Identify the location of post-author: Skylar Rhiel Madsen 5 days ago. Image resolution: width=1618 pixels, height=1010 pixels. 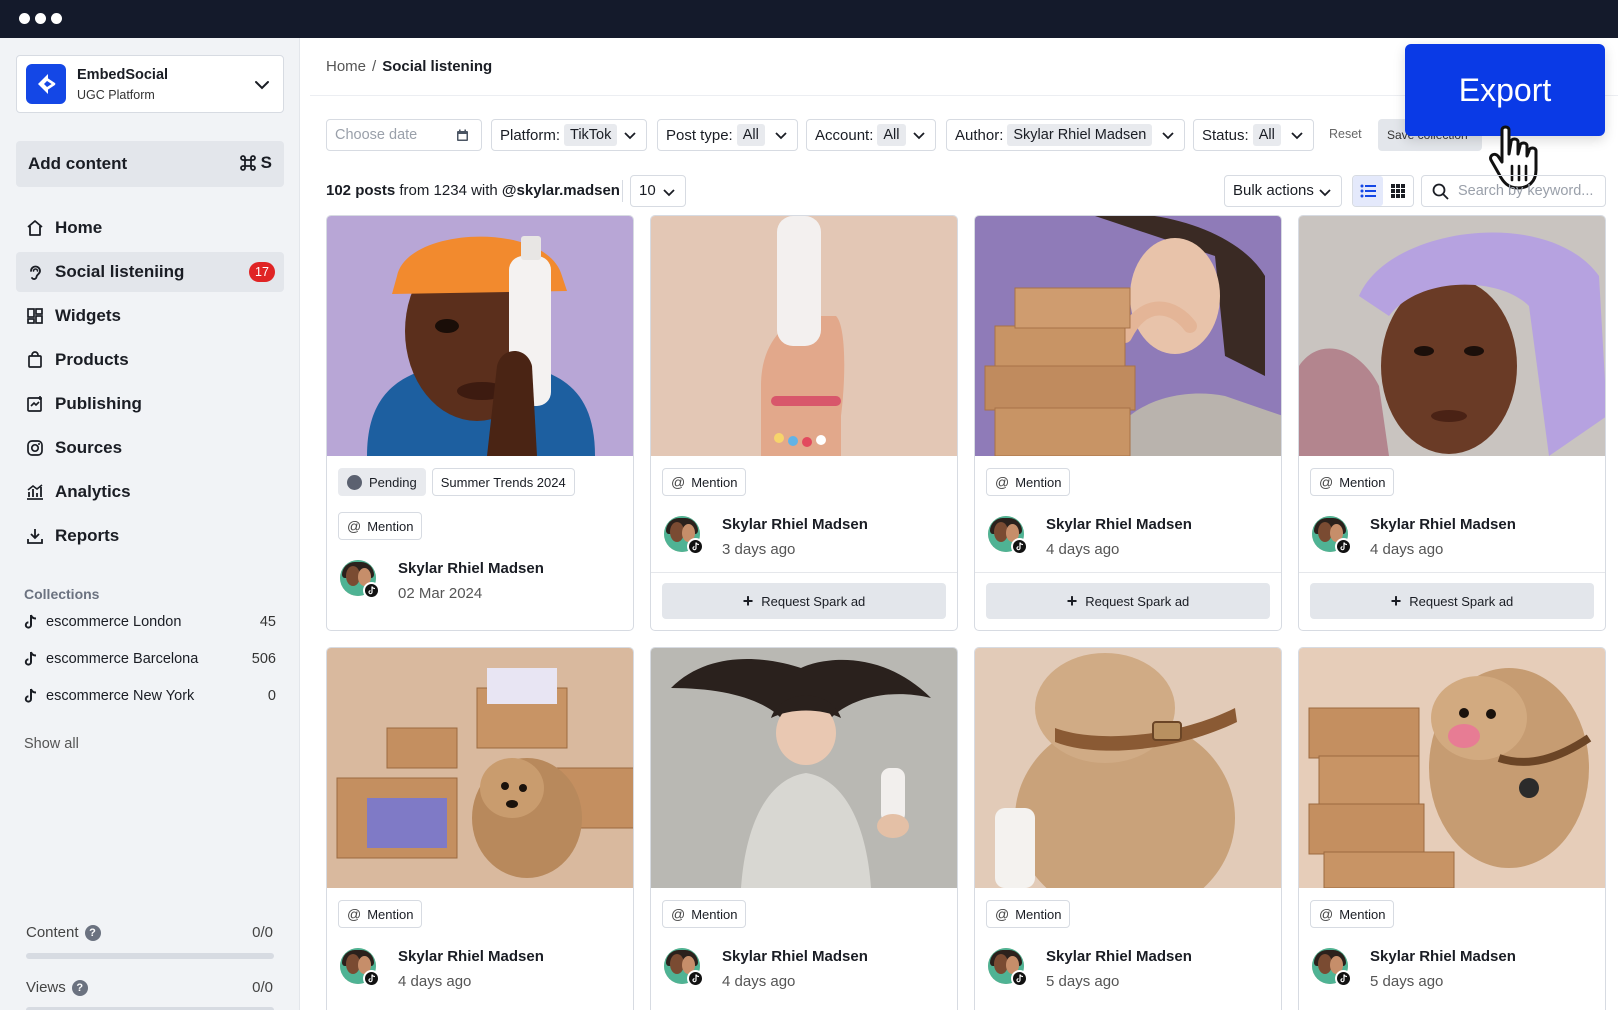
(1452, 969).